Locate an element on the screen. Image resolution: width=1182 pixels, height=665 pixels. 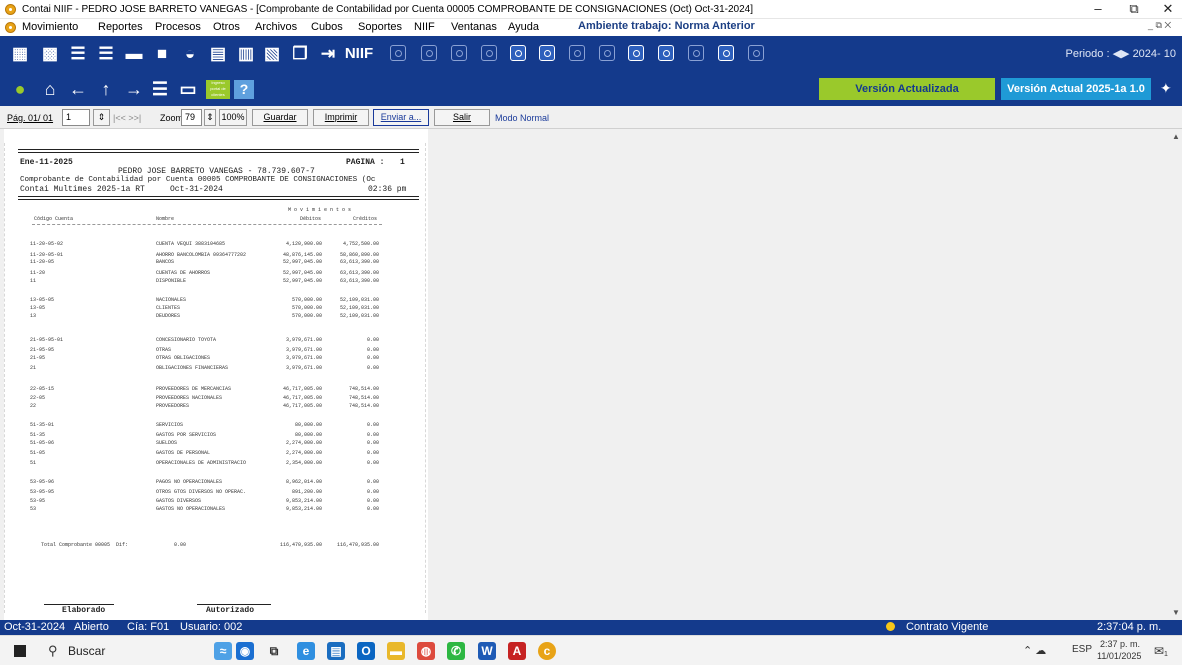
row-name: PROVEEDORES NACIONALES is located at coordinates (189, 398).